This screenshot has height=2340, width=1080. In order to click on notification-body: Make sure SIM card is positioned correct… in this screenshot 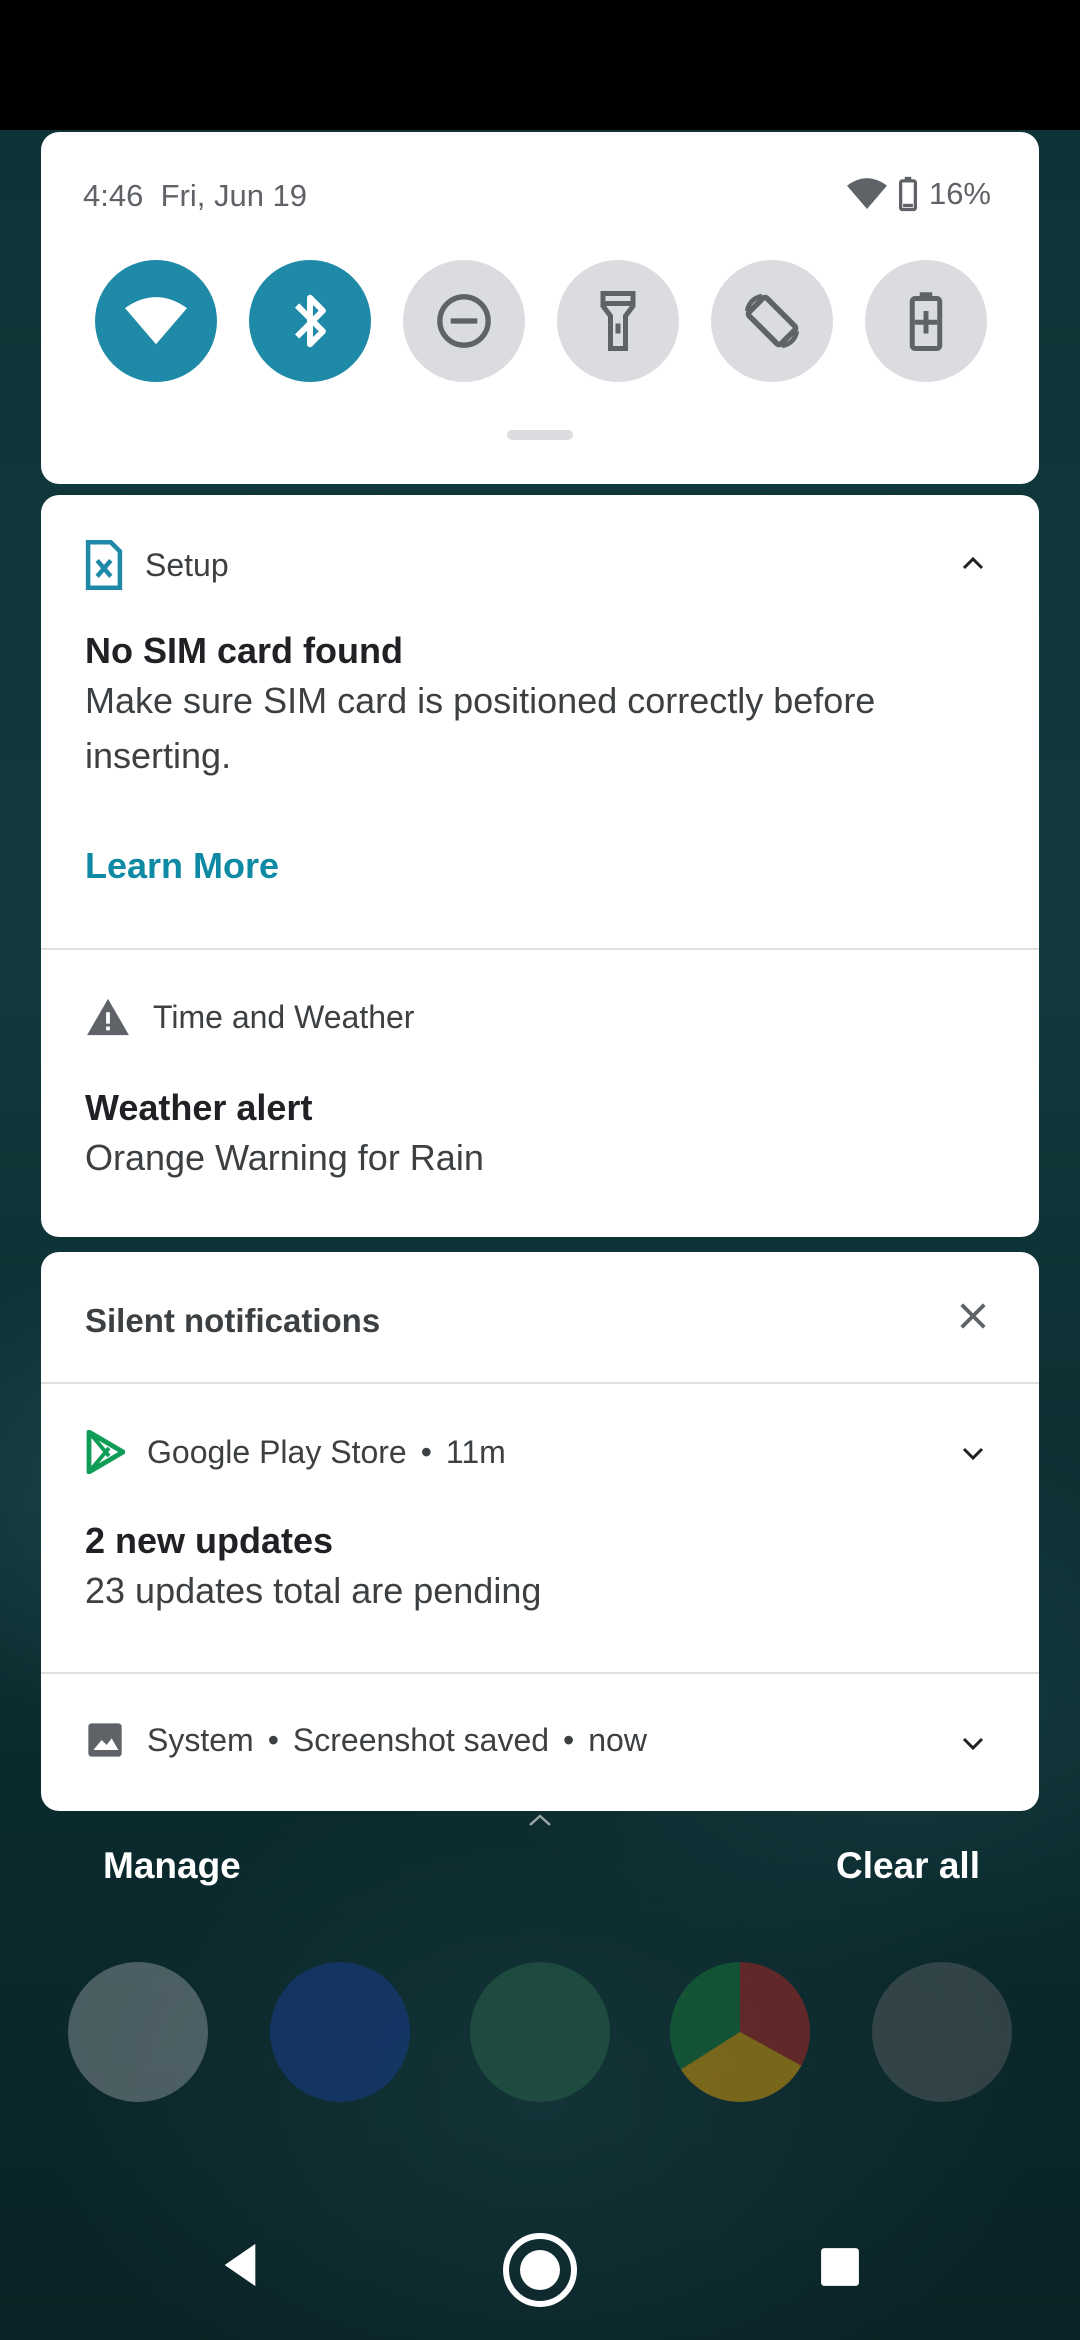, I will do `click(480, 728)`.